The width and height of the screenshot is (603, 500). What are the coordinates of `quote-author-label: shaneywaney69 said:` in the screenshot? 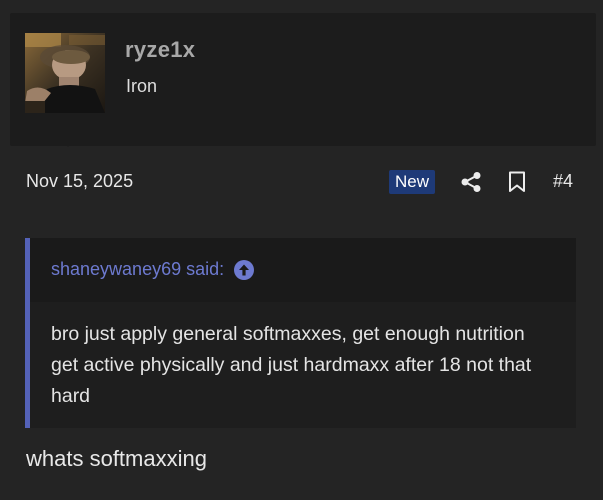 It's located at (137, 269).